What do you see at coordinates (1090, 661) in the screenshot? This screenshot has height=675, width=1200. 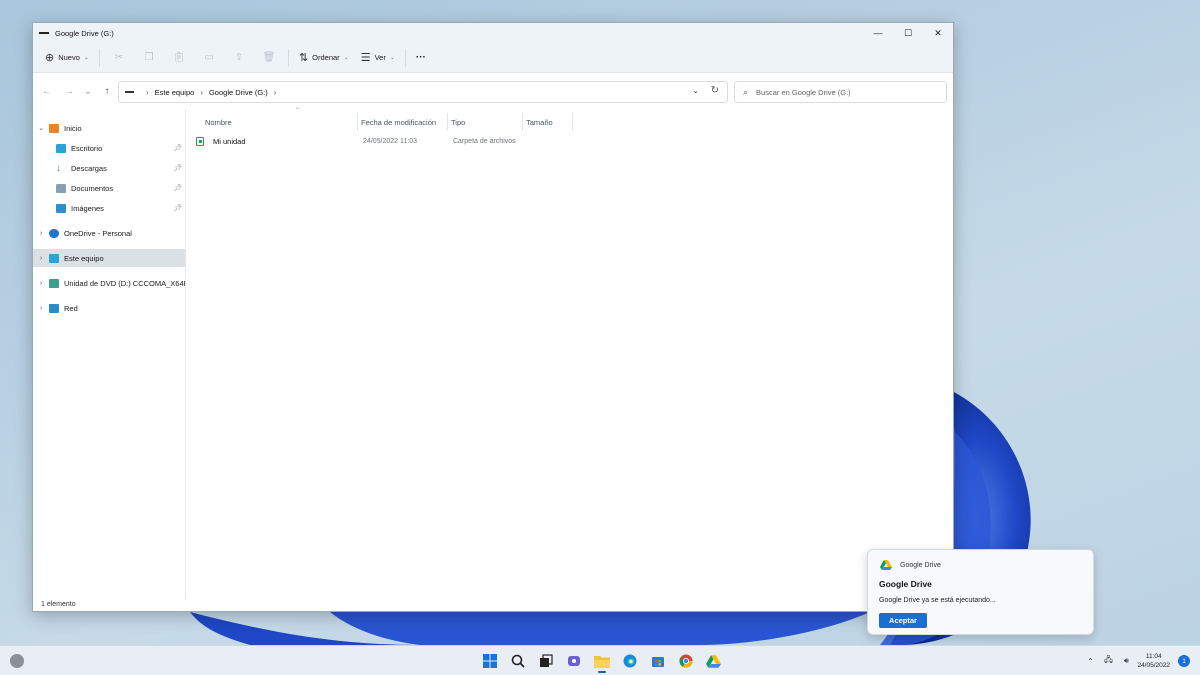 I see `show-hidden-icons-chevron-icon: ⌃` at bounding box center [1090, 661].